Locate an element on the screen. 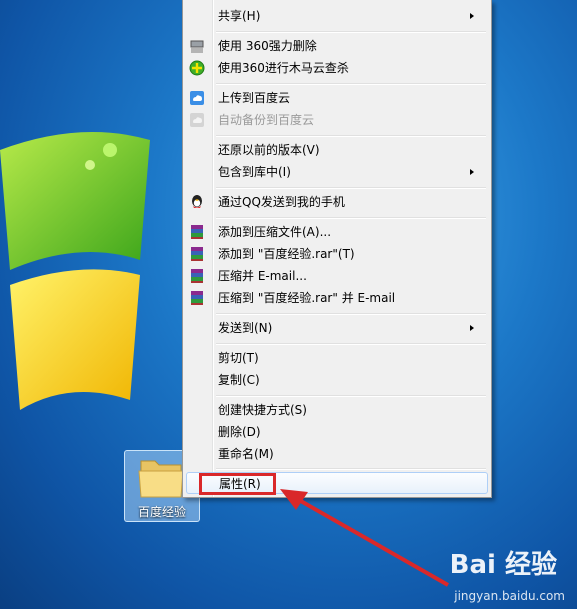 The width and height of the screenshot is (577, 609). menu-item-label: 使用 360强力删除 is located at coordinates (267, 46).